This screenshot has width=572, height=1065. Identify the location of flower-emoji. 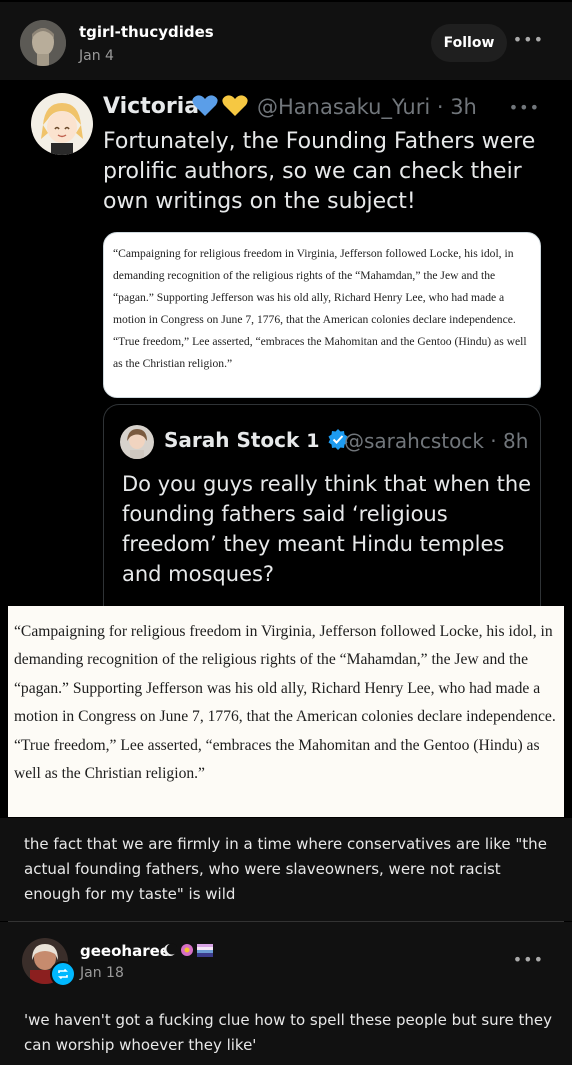
(187, 950).